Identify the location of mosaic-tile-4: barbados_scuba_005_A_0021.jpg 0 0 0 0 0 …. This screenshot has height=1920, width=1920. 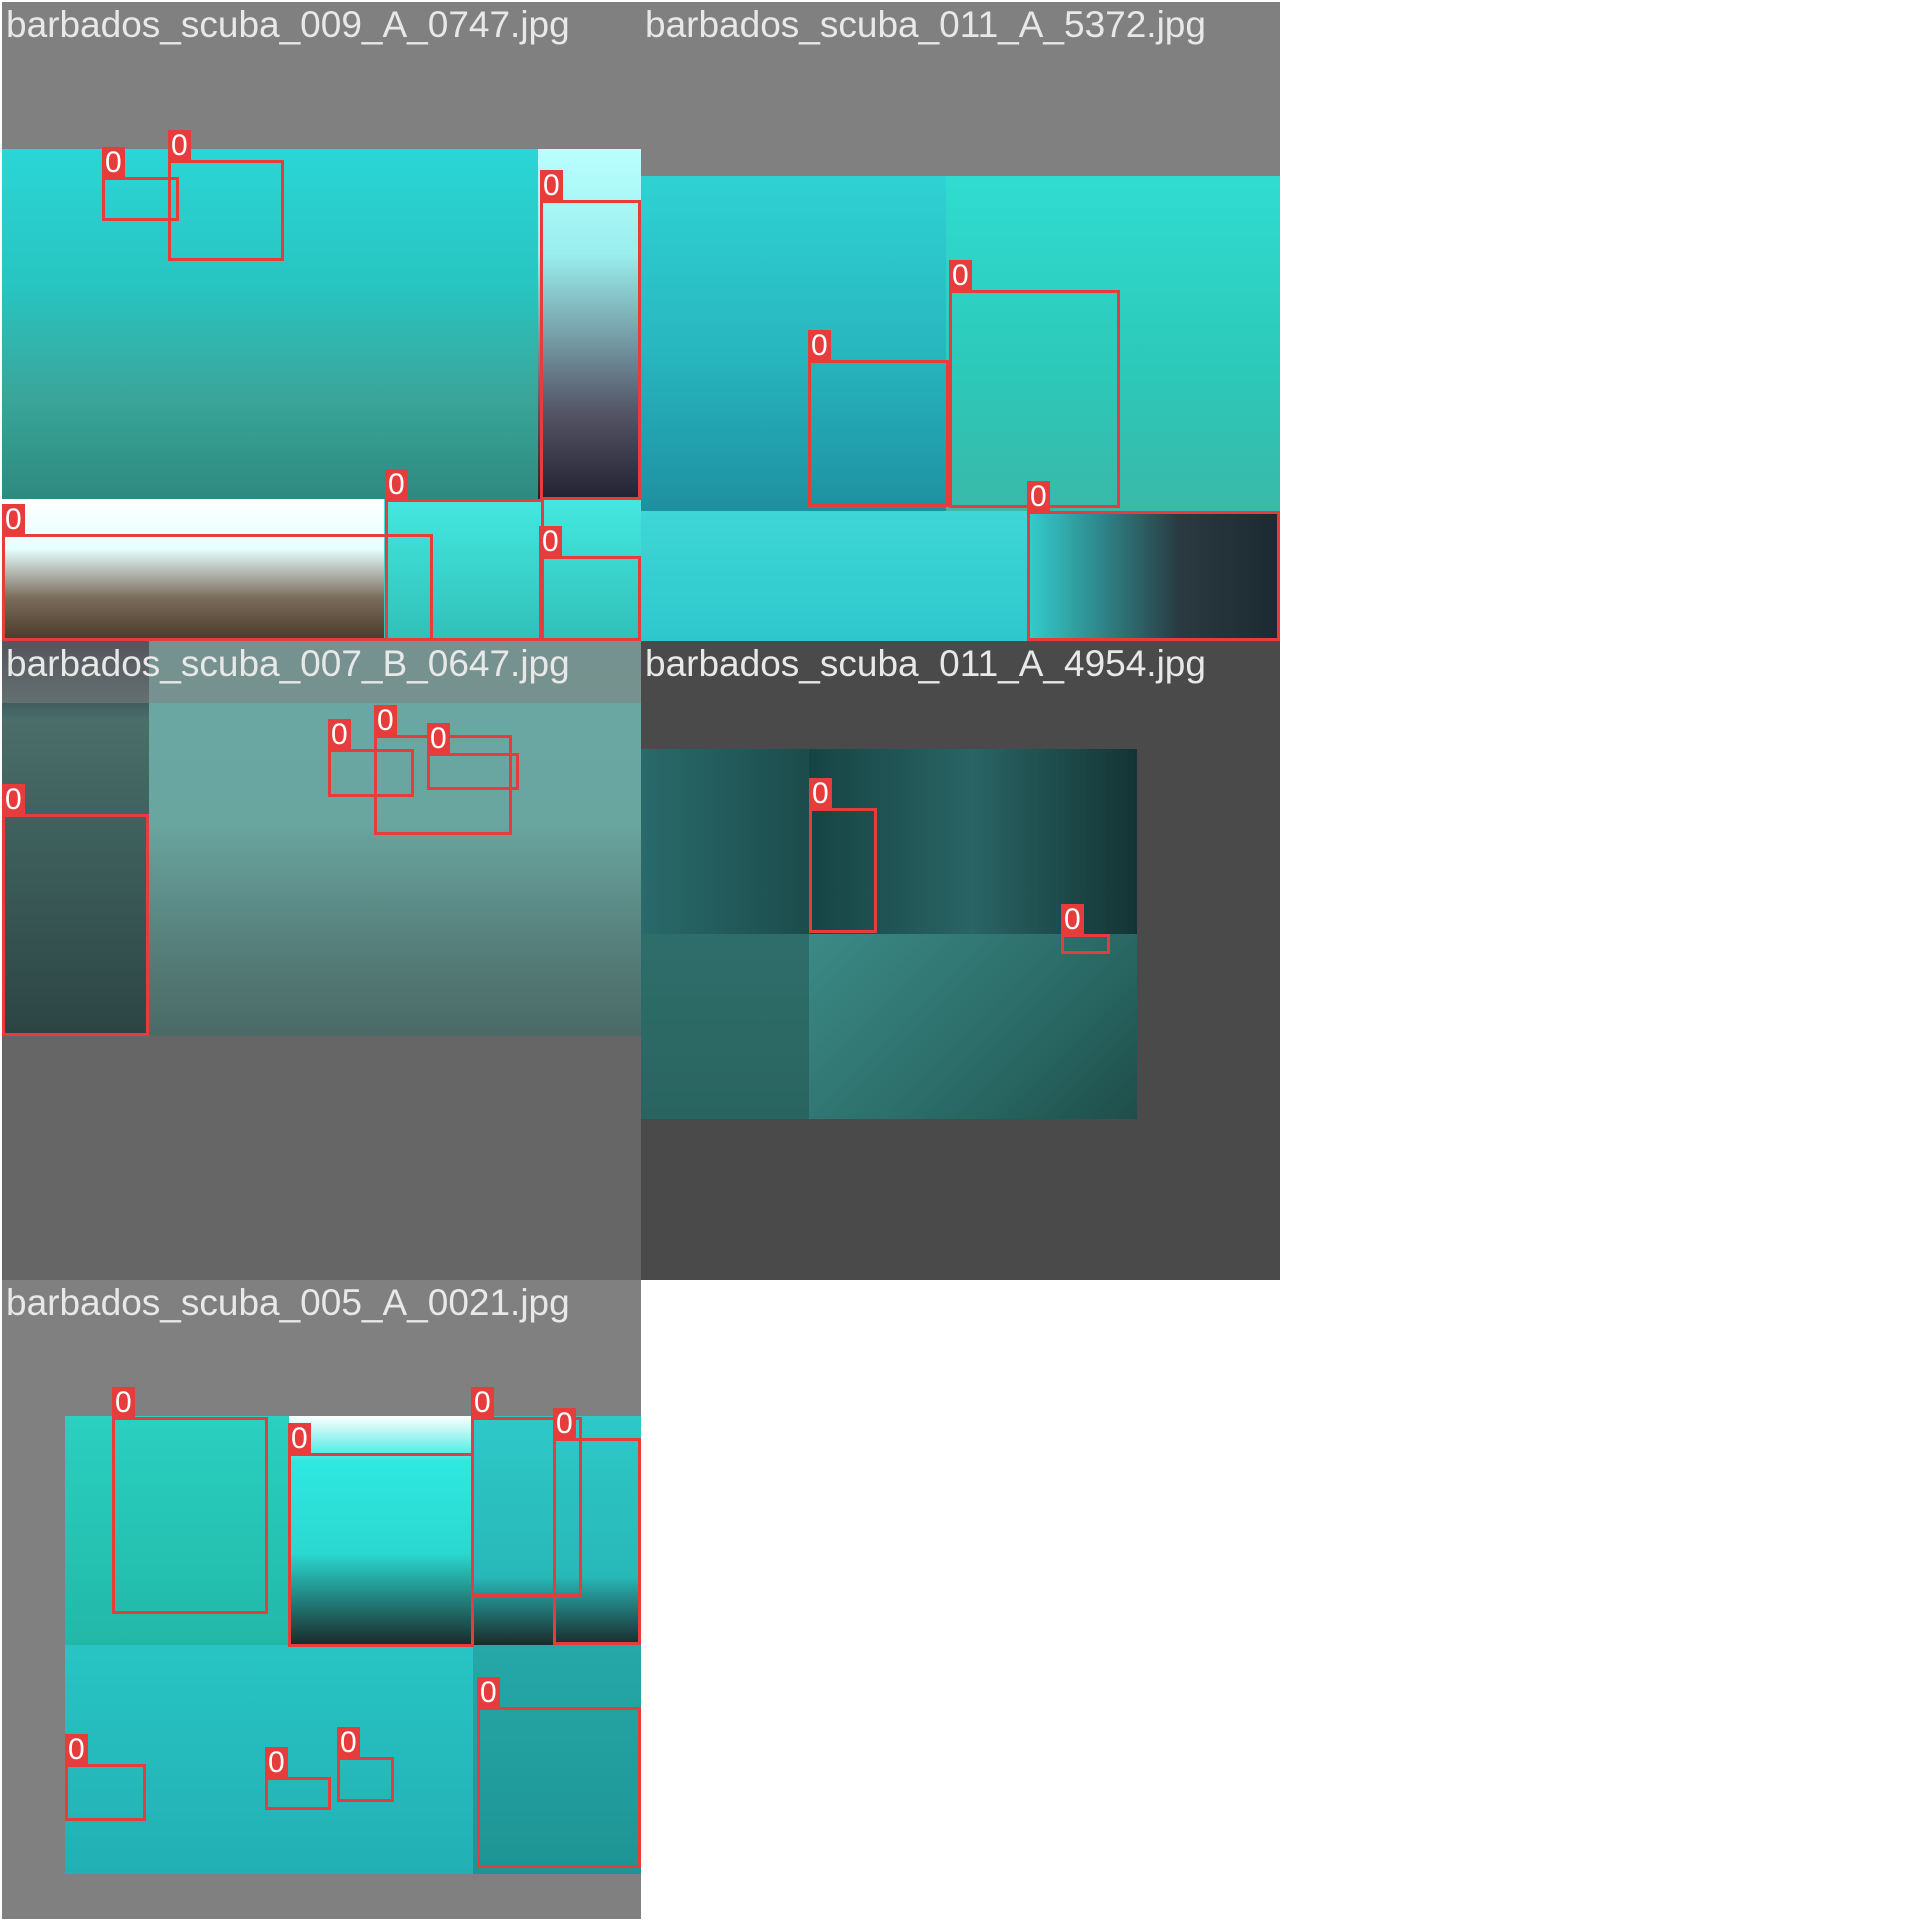
(321, 1599).